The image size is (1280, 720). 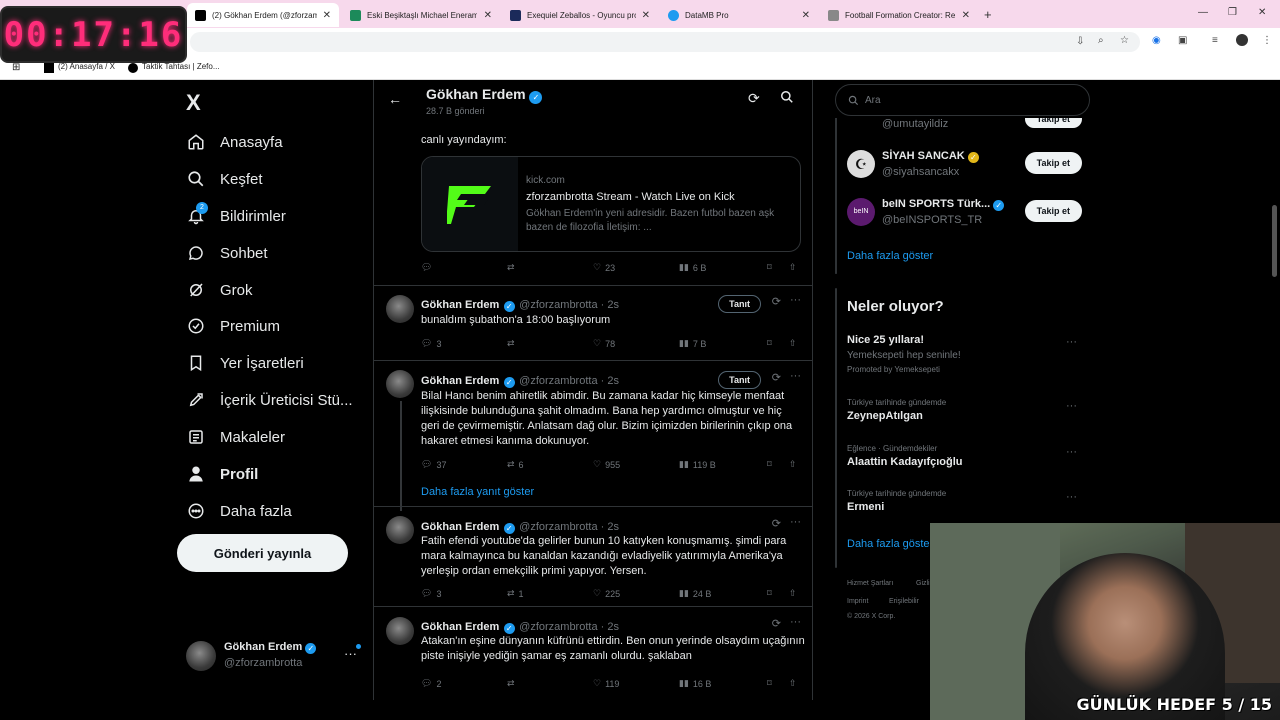 I want to click on restore-icon: ❐, so click(x=1232, y=12).